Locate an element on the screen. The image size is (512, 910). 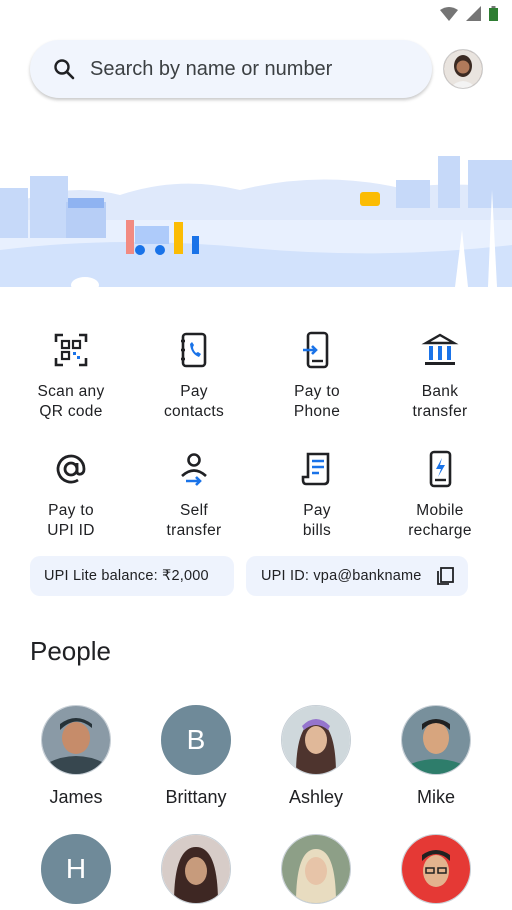
battery-icon is located at coordinates (493, 13).